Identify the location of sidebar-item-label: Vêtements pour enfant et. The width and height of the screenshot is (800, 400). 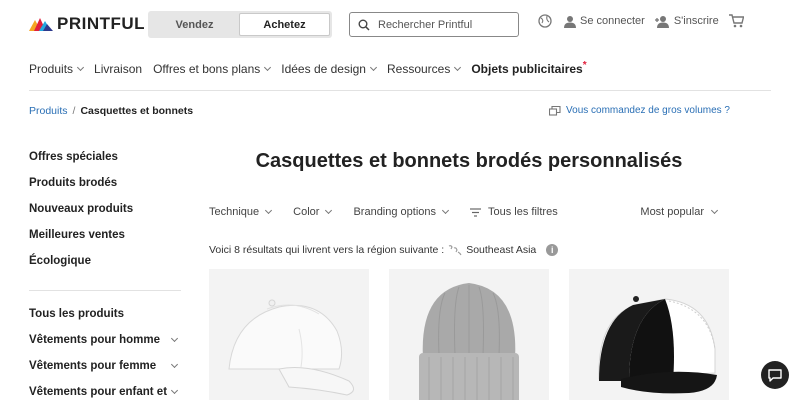
(98, 392).